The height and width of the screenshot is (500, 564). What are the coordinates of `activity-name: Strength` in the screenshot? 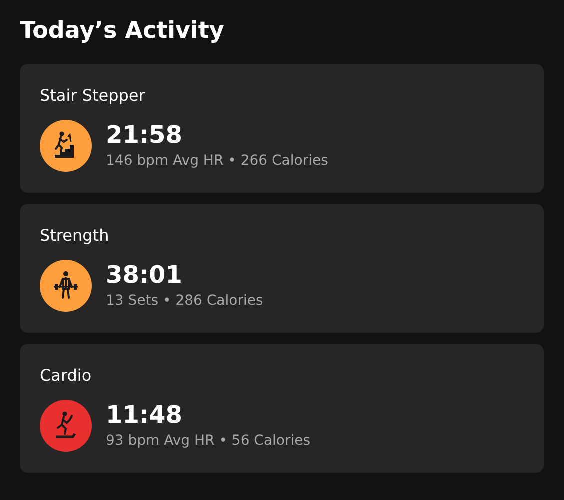 It's located at (75, 236).